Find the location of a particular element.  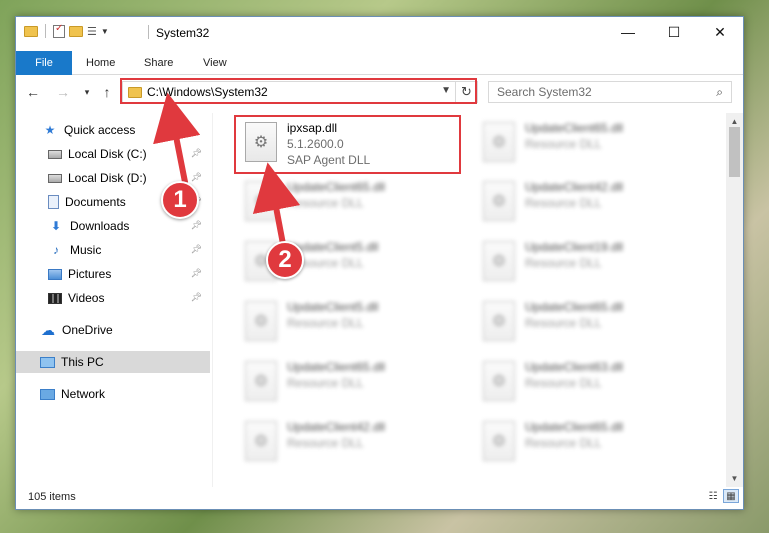

refresh-button: ↻ is located at coordinates (466, 92).